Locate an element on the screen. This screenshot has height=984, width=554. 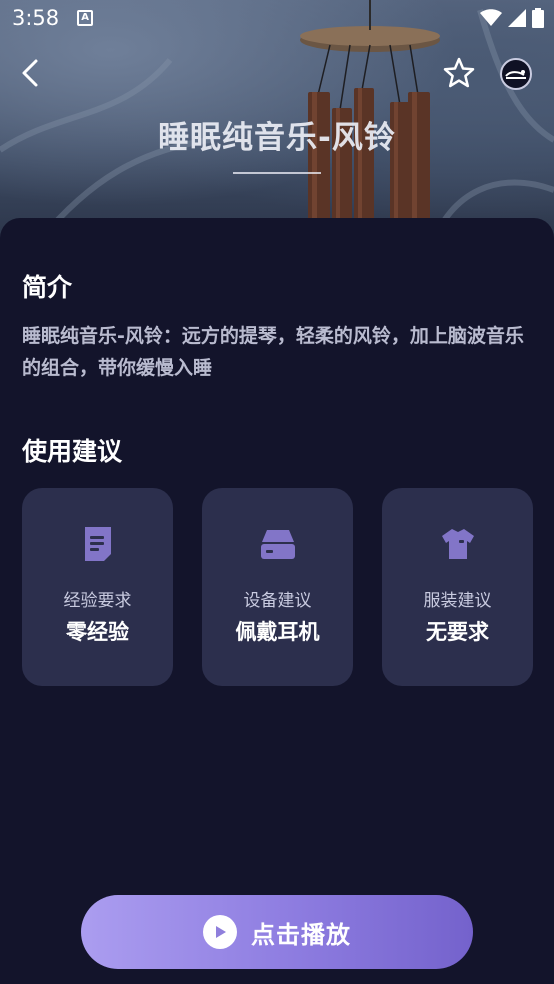
play-circle-icon is located at coordinates (220, 932).